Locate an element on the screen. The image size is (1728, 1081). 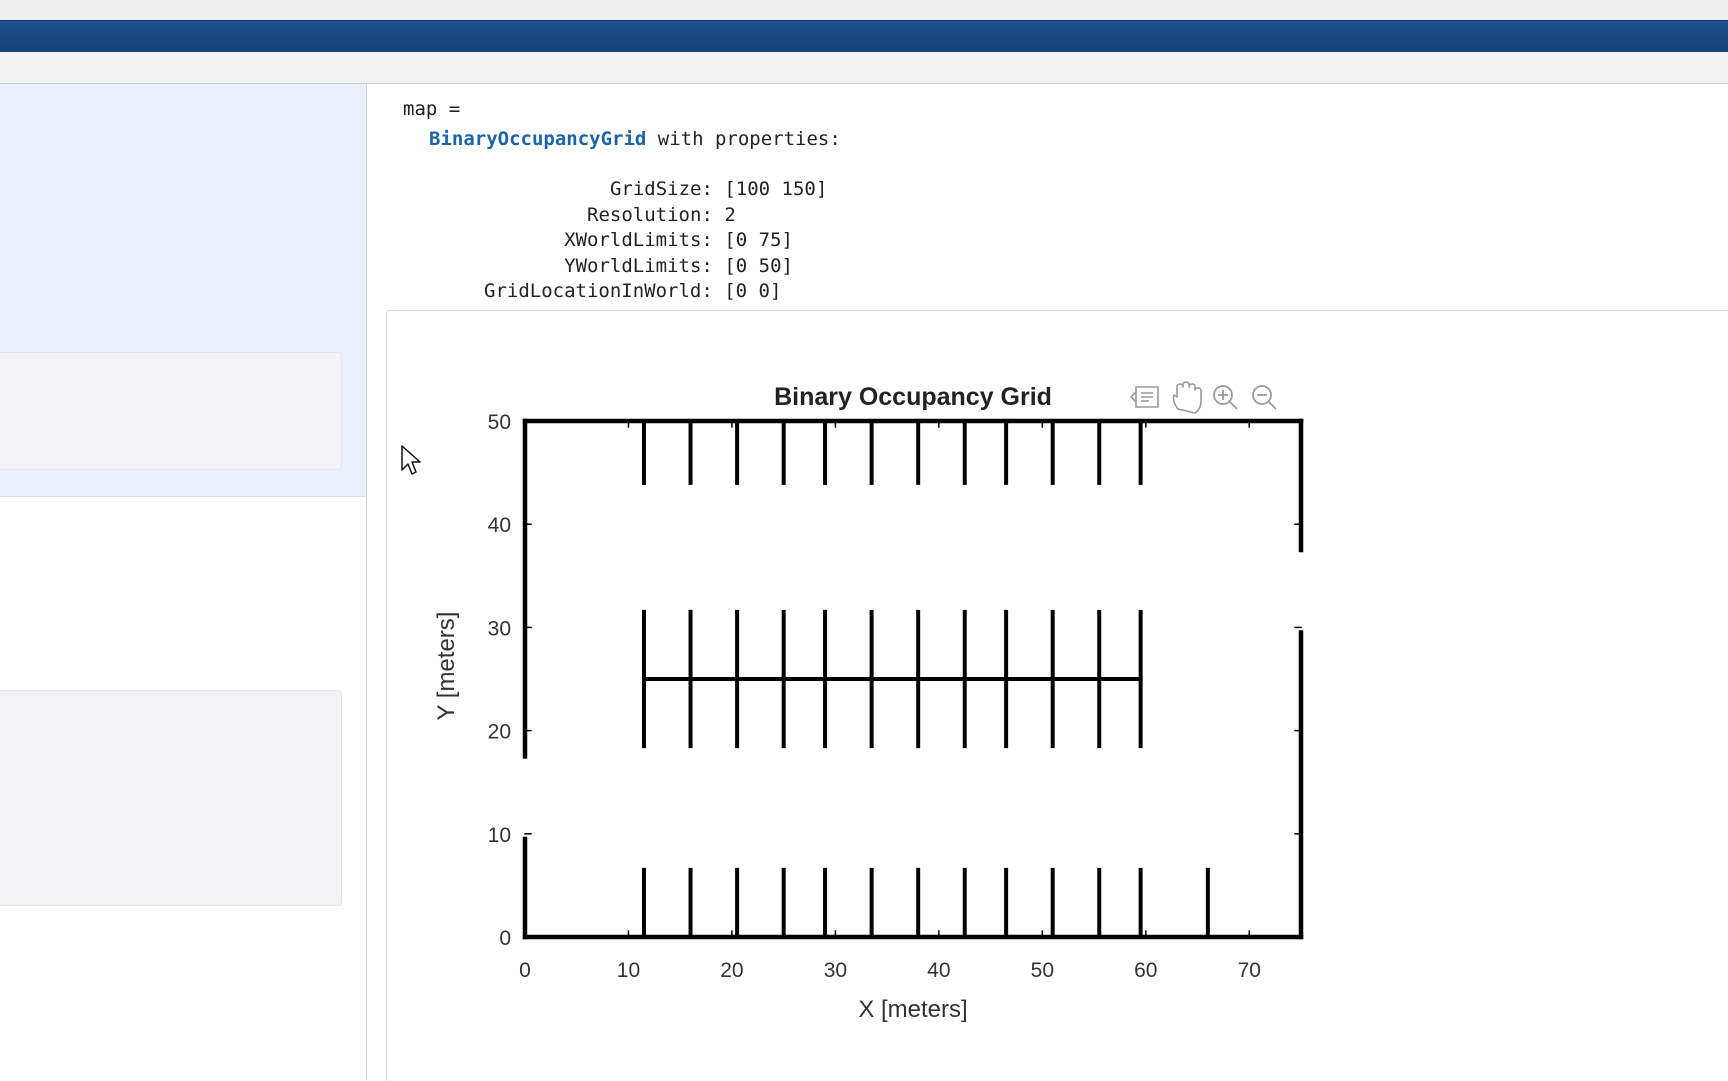
x-tick-label: 70 is located at coordinates (1249, 970).